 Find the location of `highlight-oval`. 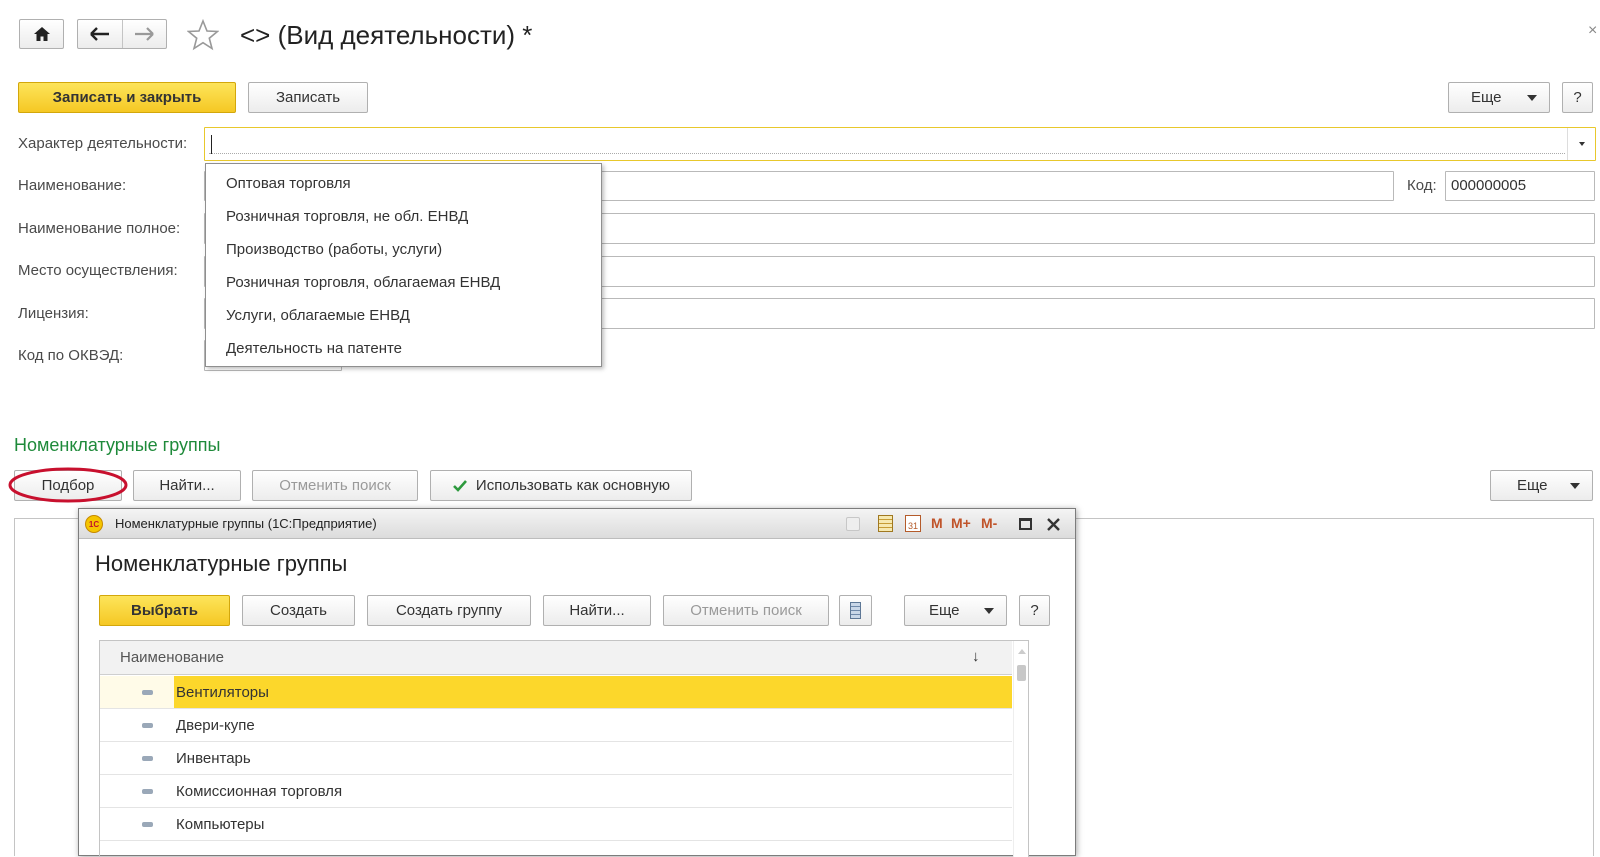

highlight-oval is located at coordinates (68, 485).